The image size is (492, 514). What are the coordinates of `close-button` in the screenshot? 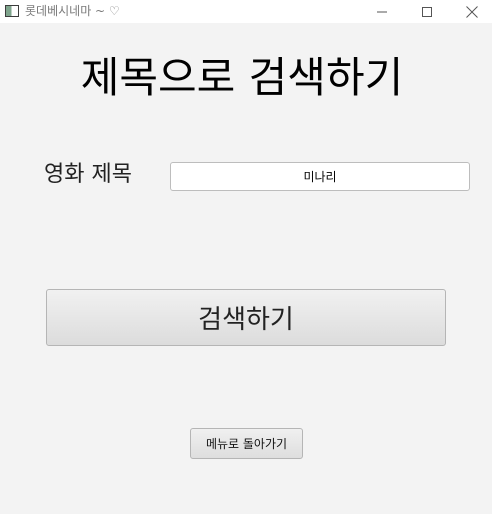 It's located at (470, 11).